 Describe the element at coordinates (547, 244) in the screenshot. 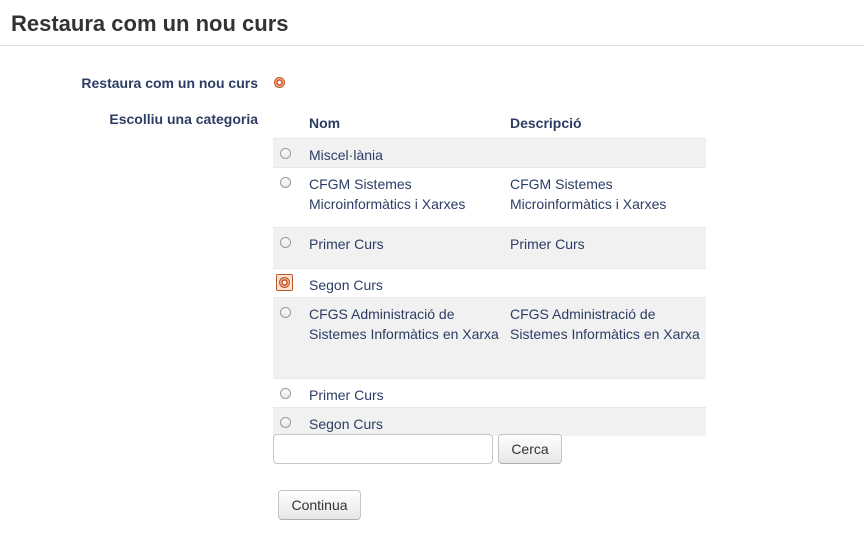

I see `category-description: Primer Curs` at that location.